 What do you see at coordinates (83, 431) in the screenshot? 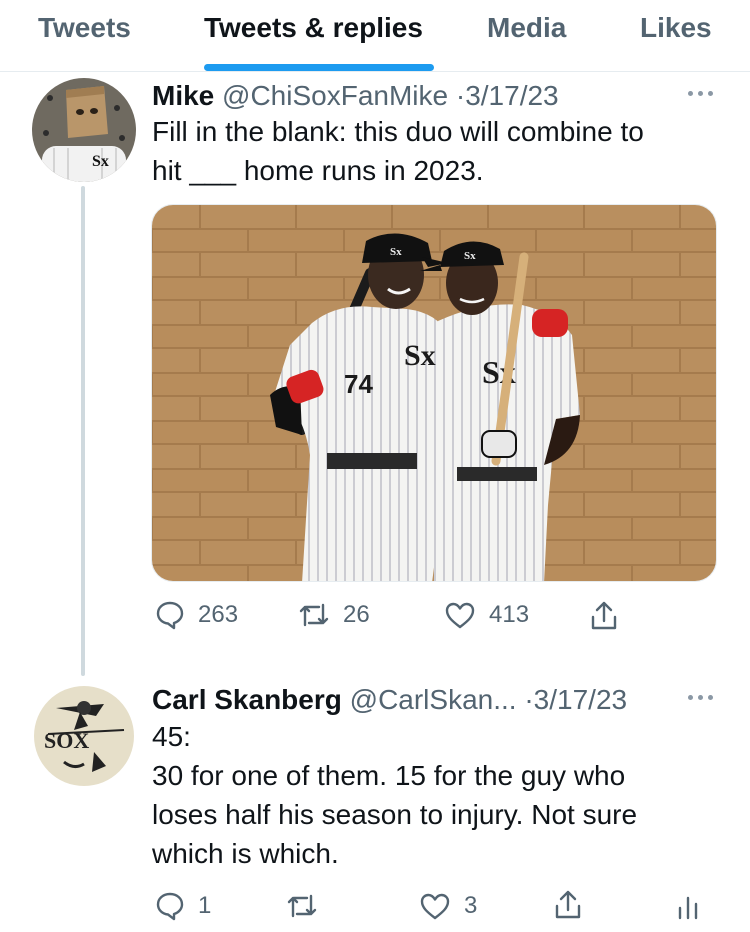
I see `thread-connector-line` at bounding box center [83, 431].